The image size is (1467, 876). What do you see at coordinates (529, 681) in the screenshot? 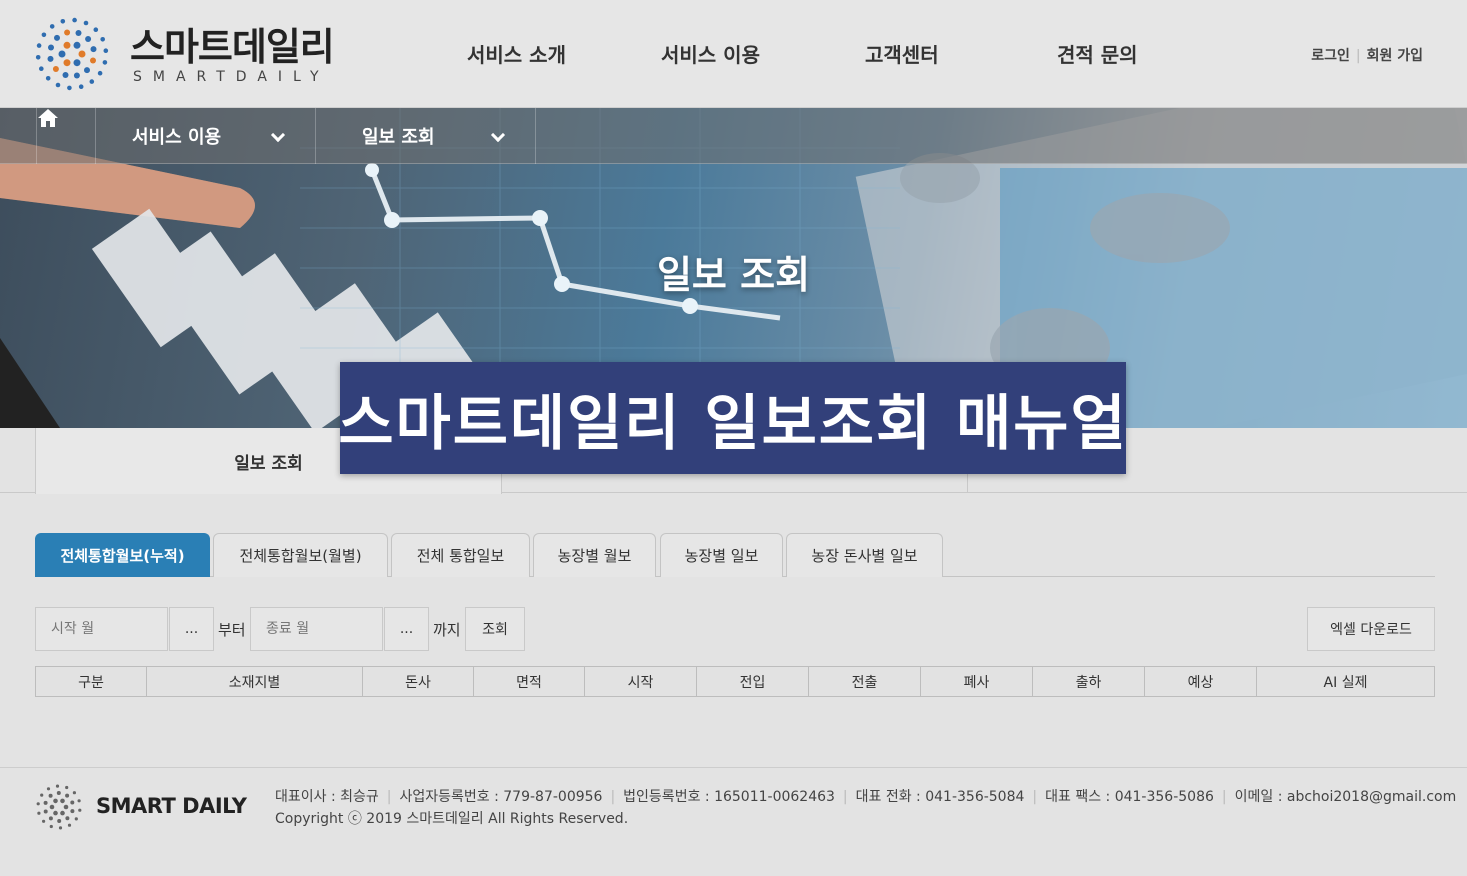
I see `column-header: 면적` at bounding box center [529, 681].